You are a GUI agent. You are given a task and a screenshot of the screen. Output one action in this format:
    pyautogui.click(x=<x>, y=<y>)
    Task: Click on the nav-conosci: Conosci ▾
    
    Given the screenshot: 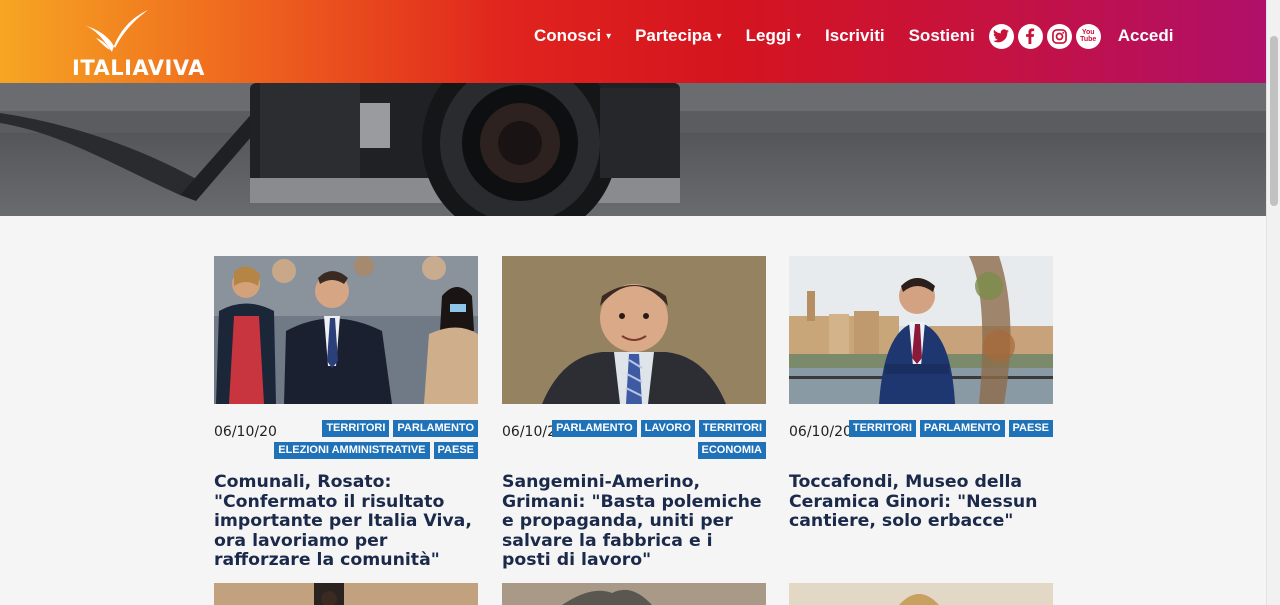 What is the action you would take?
    pyautogui.click(x=572, y=36)
    